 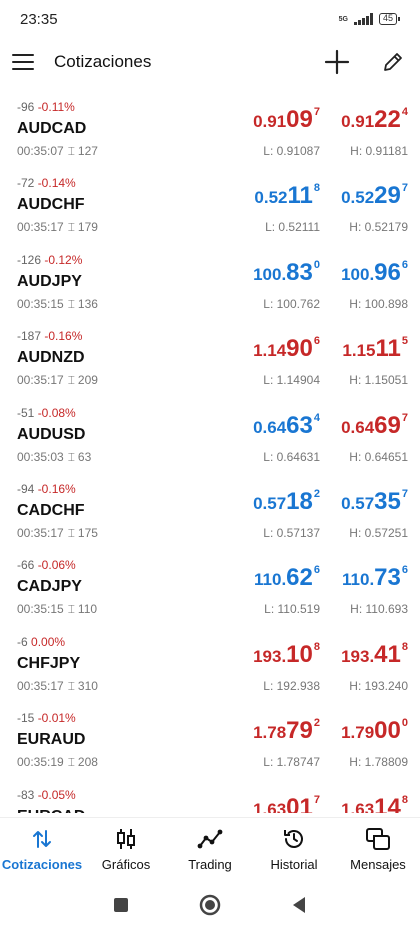 I want to click on spread-value: 310, so click(x=87, y=685).